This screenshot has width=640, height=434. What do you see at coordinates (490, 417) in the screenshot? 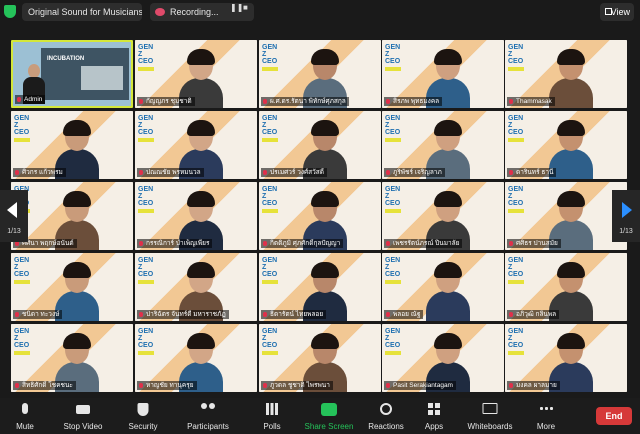
I see `whiteboards-button: Whiteboards` at bounding box center [490, 417].